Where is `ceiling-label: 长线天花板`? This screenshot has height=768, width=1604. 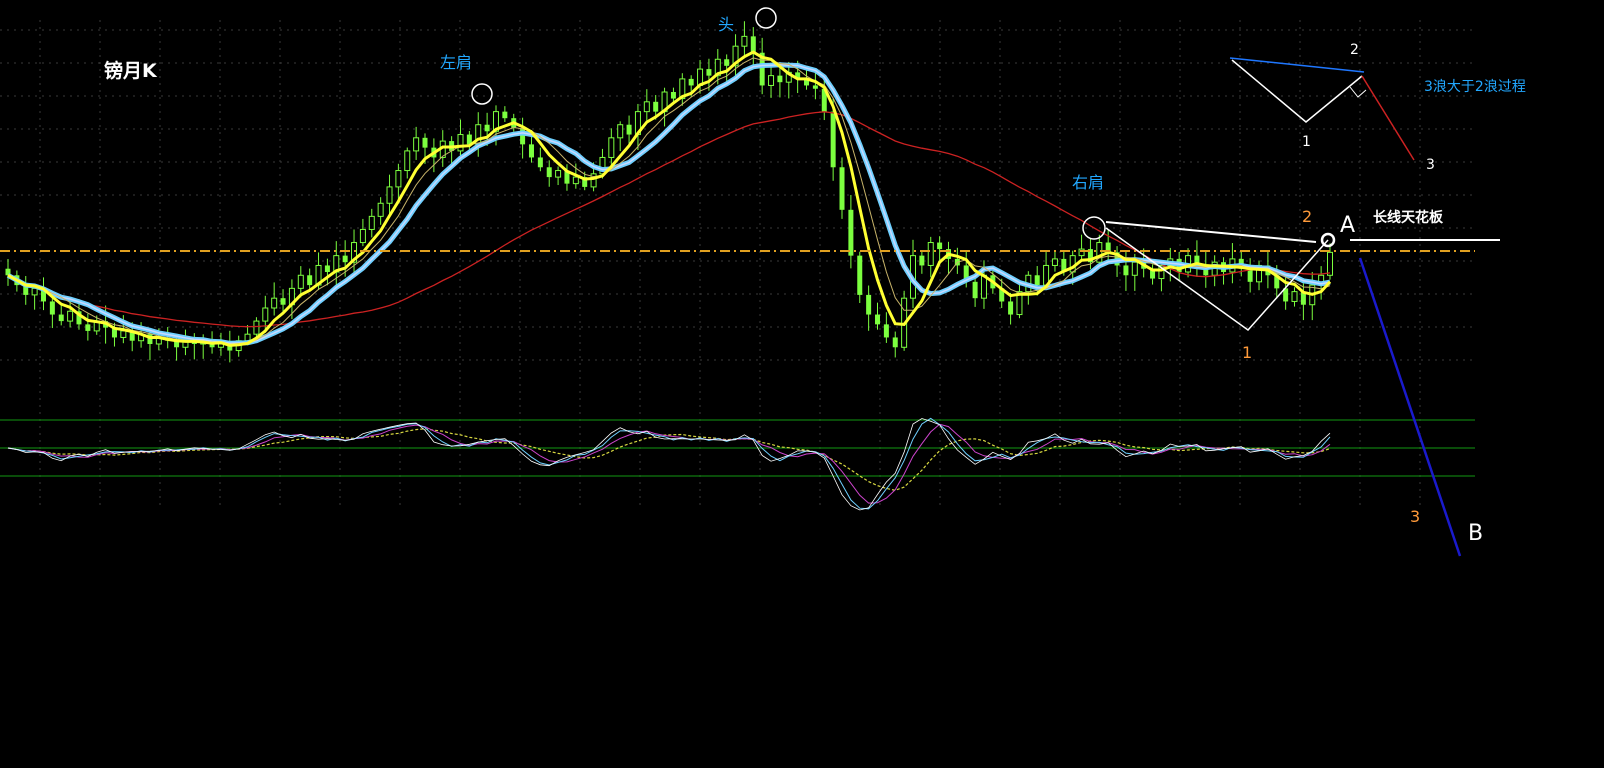 ceiling-label: 长线天花板 is located at coordinates (1408, 217).